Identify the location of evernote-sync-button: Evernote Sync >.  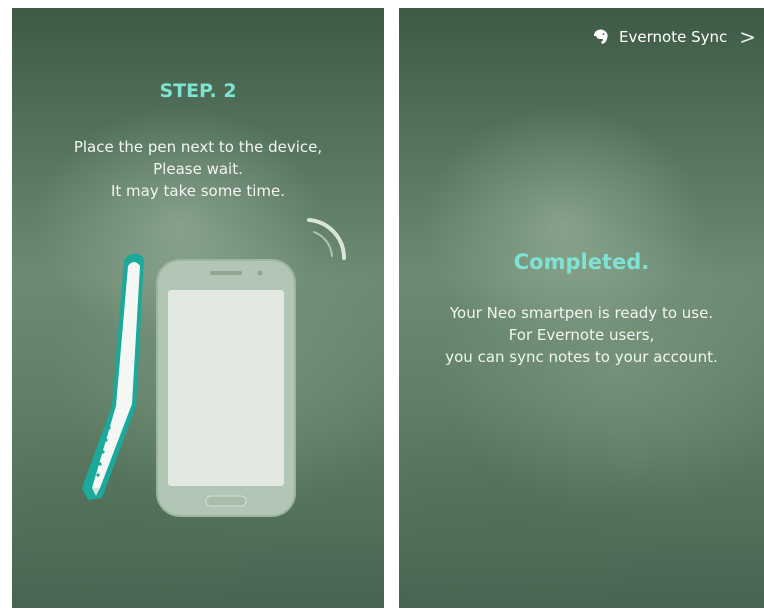
(673, 37).